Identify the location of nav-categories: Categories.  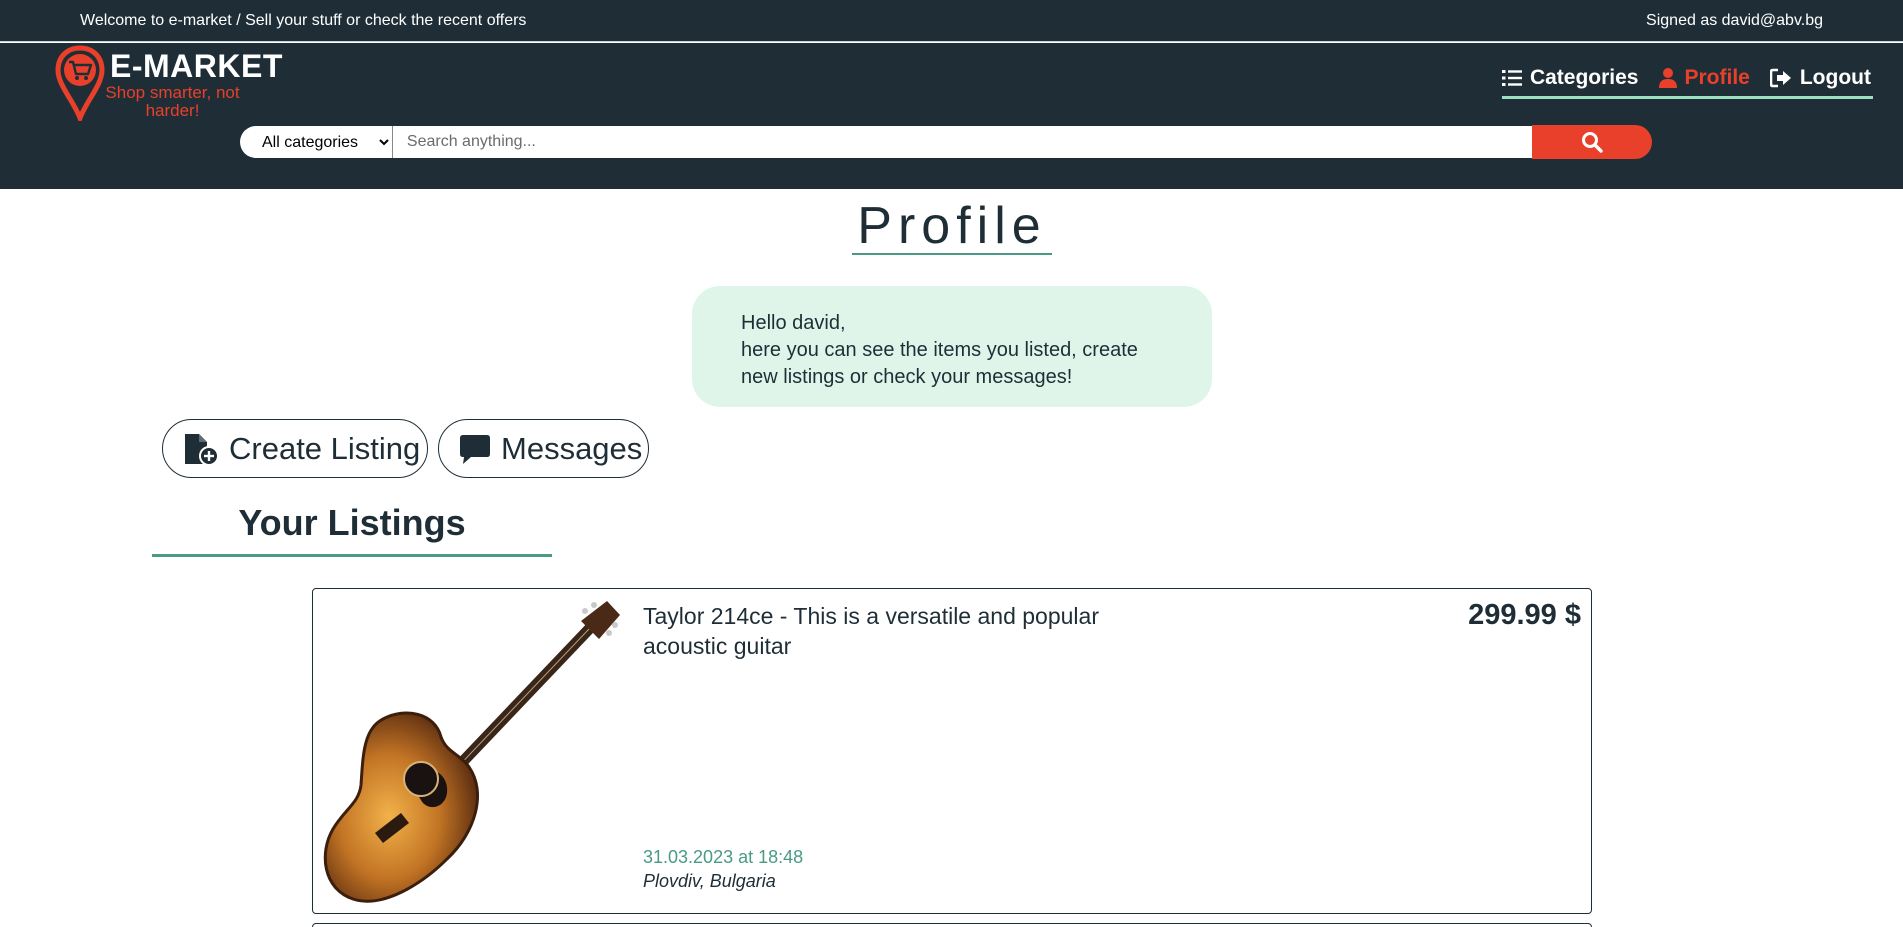
(1570, 77).